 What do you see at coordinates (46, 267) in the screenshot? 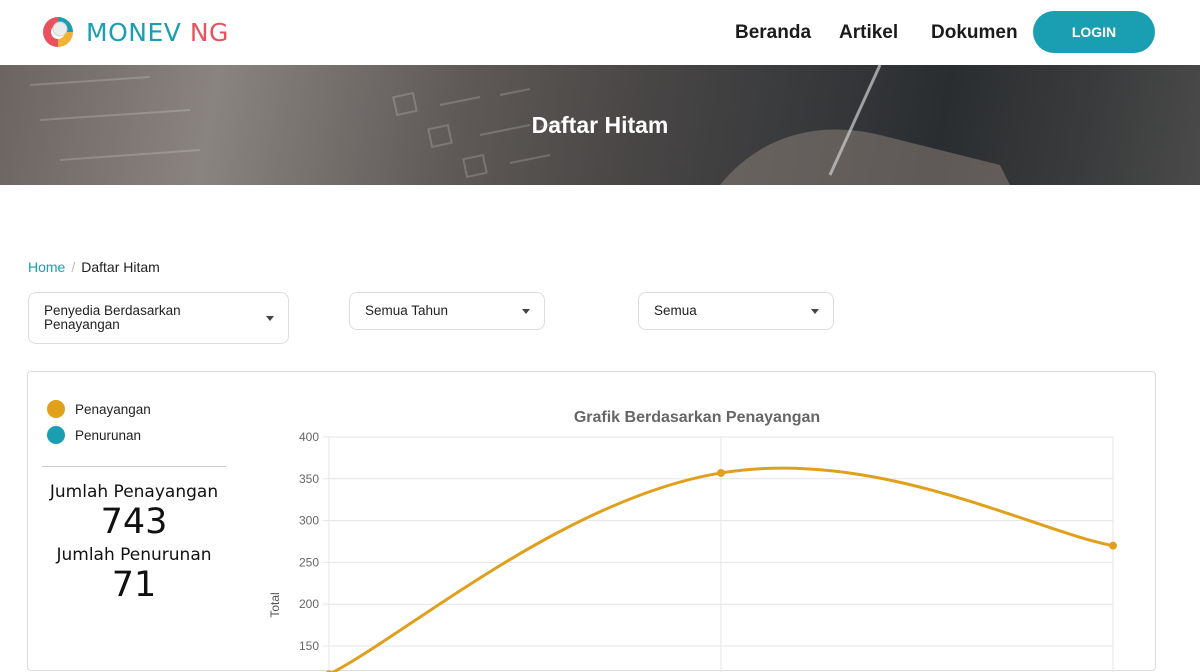
I see `breadcrumb-home-link: Home` at bounding box center [46, 267].